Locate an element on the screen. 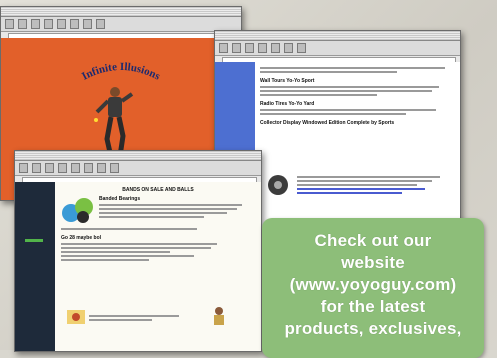 The width and height of the screenshot is (497, 358). yoyo-product-photo is located at coordinates (278, 185).